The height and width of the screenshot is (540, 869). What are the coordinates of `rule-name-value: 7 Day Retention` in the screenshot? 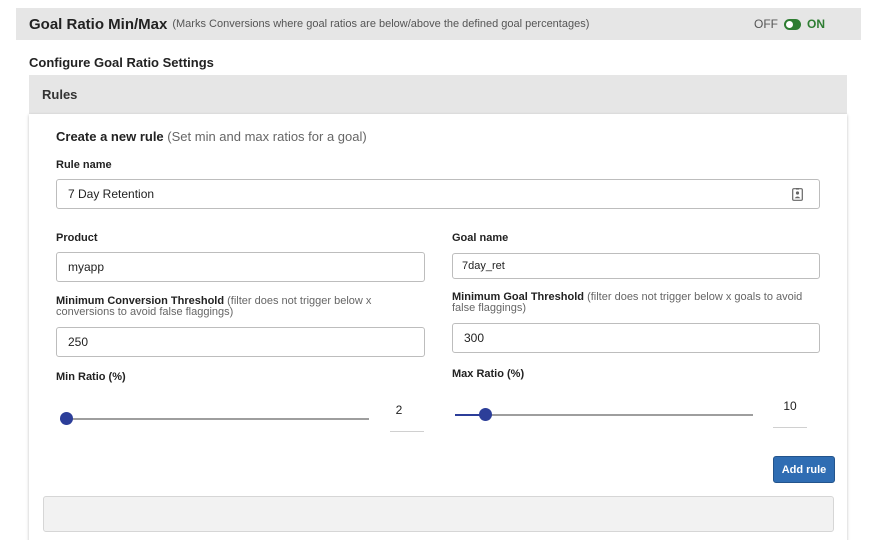 It's located at (111, 194).